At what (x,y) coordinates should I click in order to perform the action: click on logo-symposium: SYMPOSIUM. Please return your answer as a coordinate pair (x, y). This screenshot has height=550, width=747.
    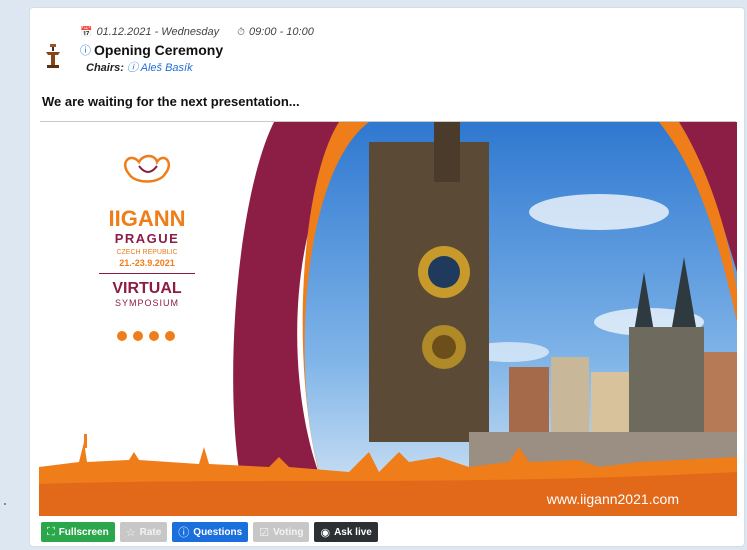
    Looking at the image, I should click on (147, 303).